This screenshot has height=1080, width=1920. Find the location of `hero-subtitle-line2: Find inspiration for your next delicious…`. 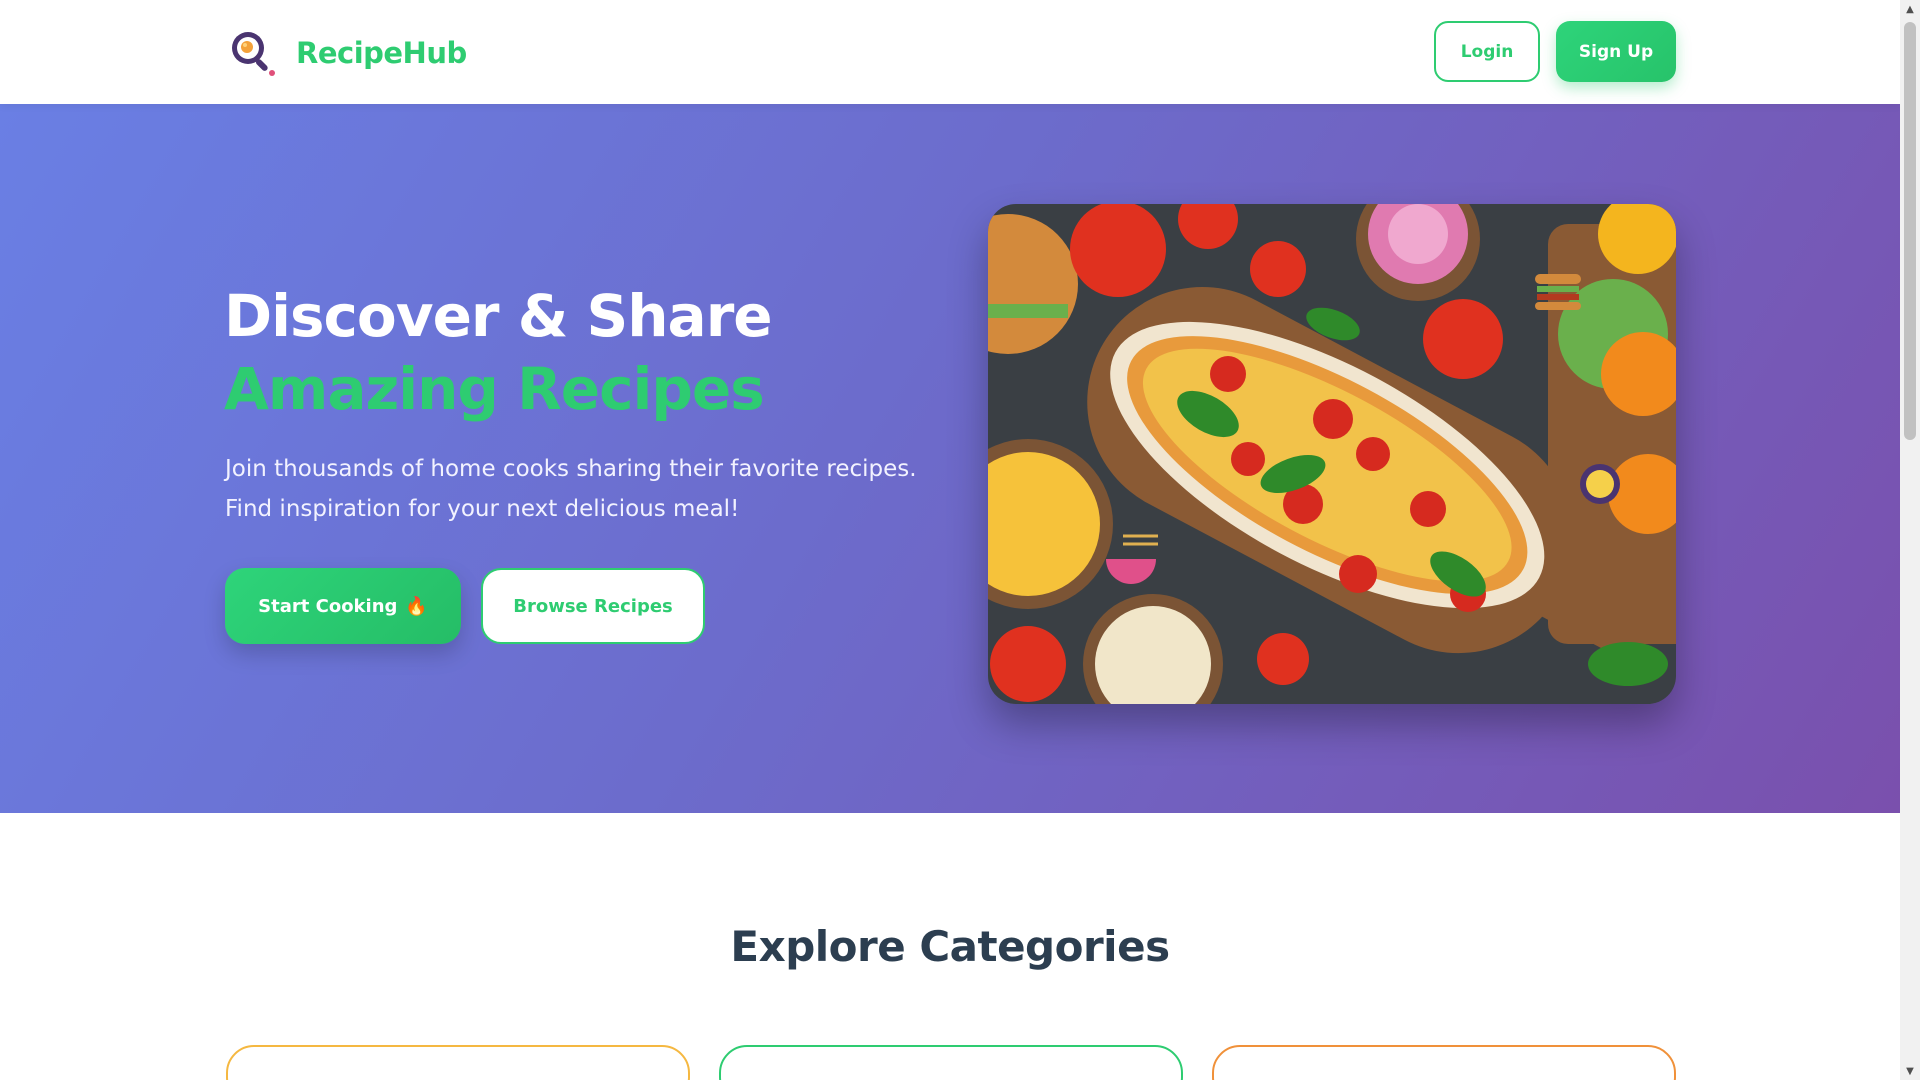

hero-subtitle-line2: Find inspiration for your next delicious… is located at coordinates (482, 509).